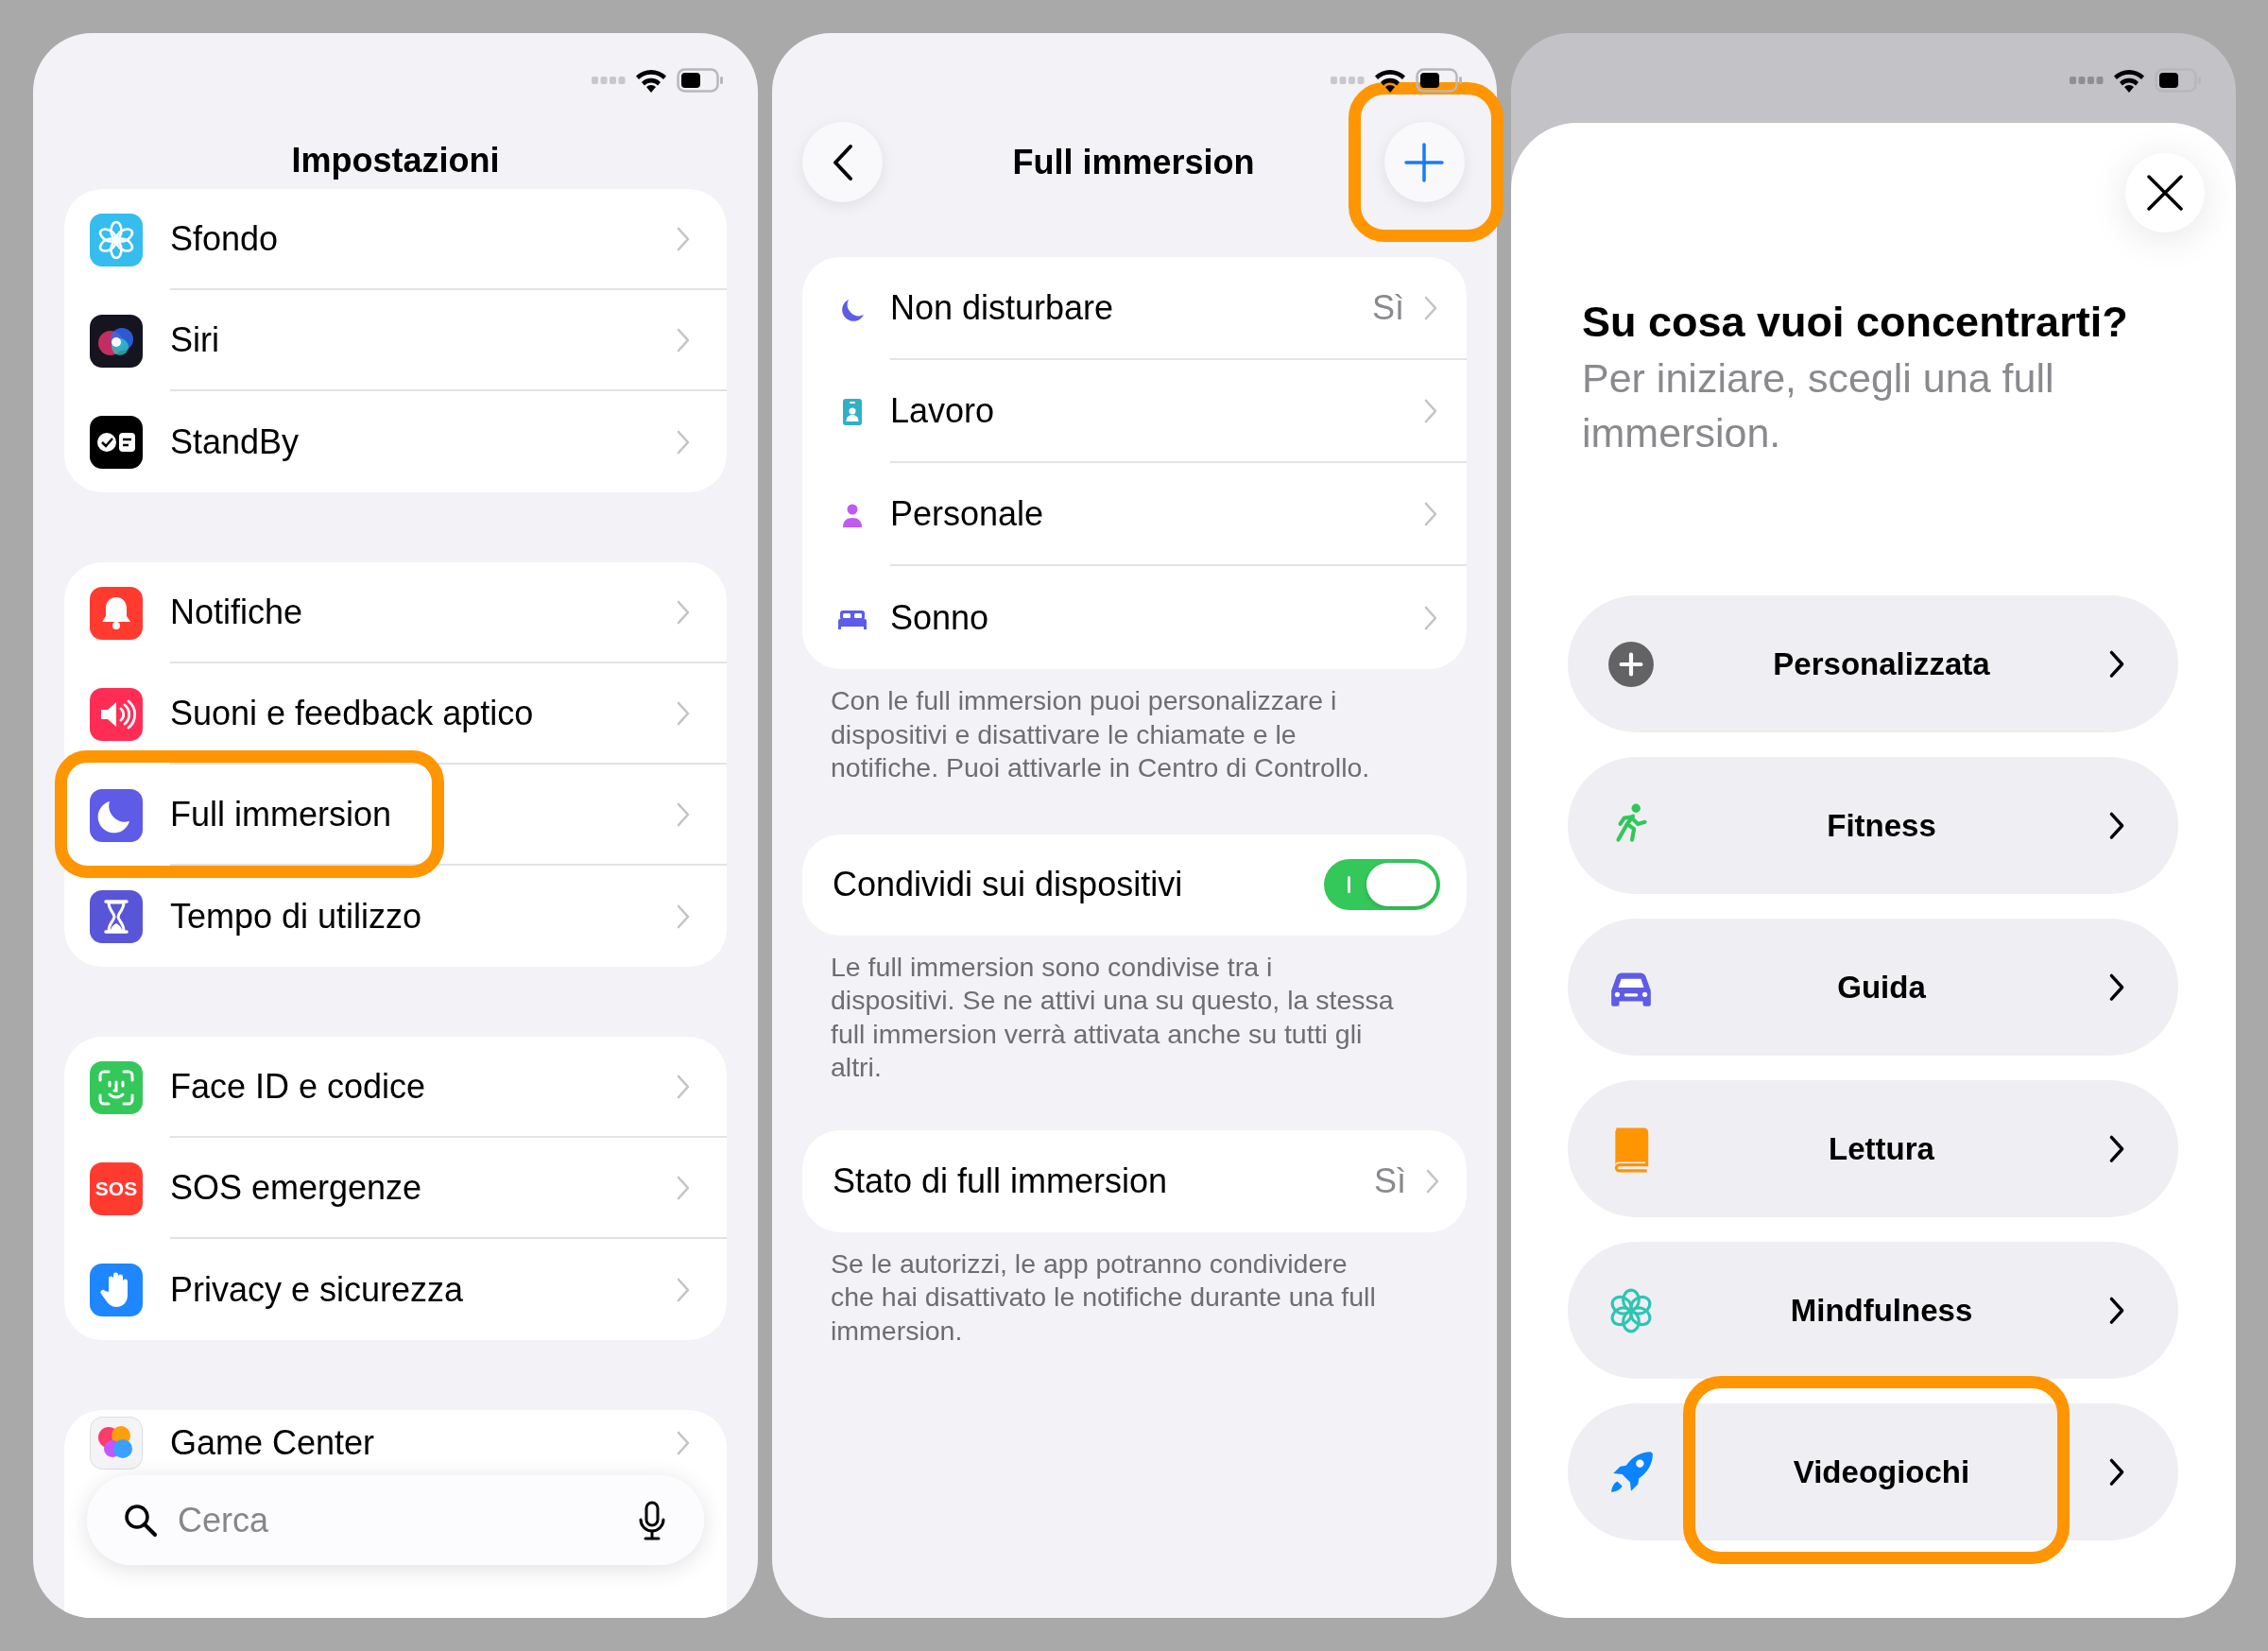  What do you see at coordinates (395, 612) in the screenshot?
I see `settings-item: Notifiche` at bounding box center [395, 612].